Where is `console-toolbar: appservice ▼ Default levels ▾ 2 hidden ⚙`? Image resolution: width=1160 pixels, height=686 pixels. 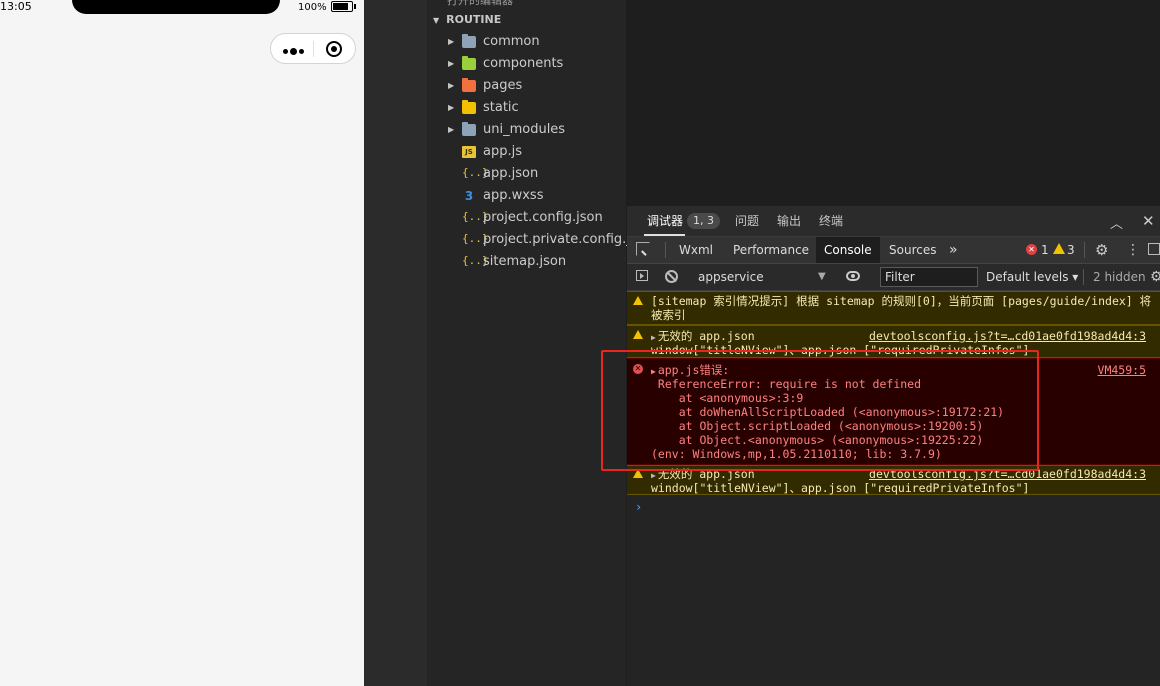 console-toolbar: appservice ▼ Default levels ▾ 2 hidden ⚙ is located at coordinates (893, 277).